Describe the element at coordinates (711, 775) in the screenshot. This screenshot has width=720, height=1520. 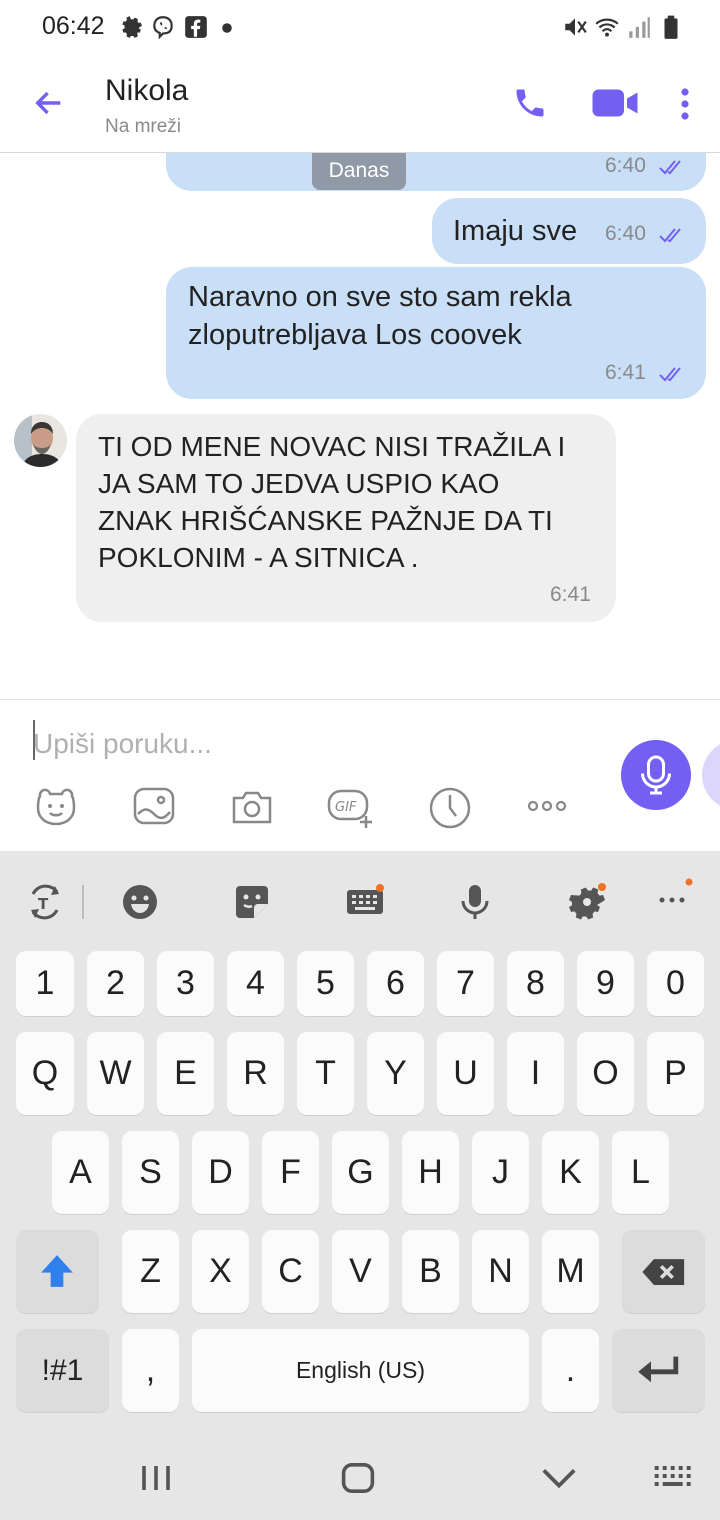
I see `secondary-action-button` at that location.